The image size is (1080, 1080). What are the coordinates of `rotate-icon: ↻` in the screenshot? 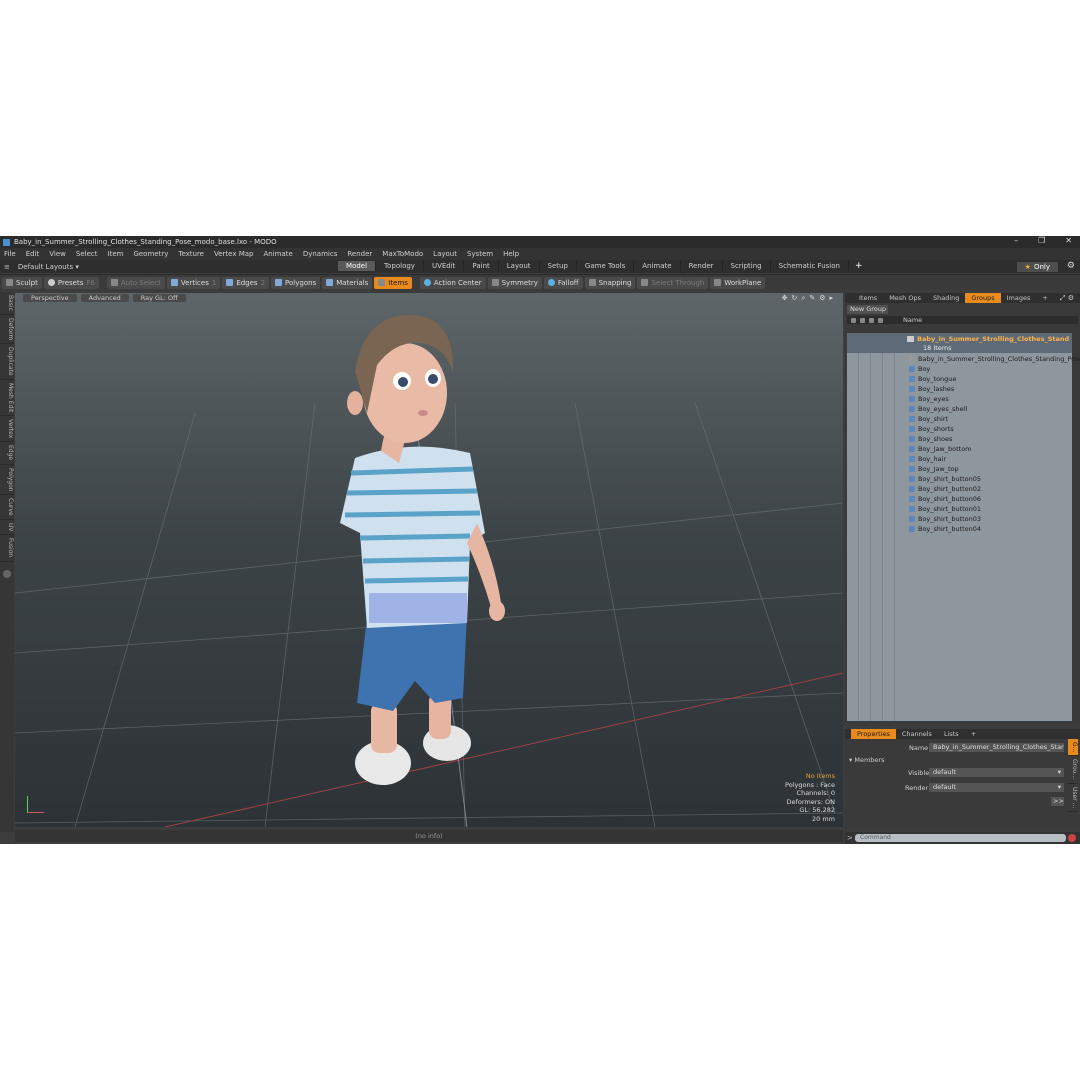 It's located at (795, 298).